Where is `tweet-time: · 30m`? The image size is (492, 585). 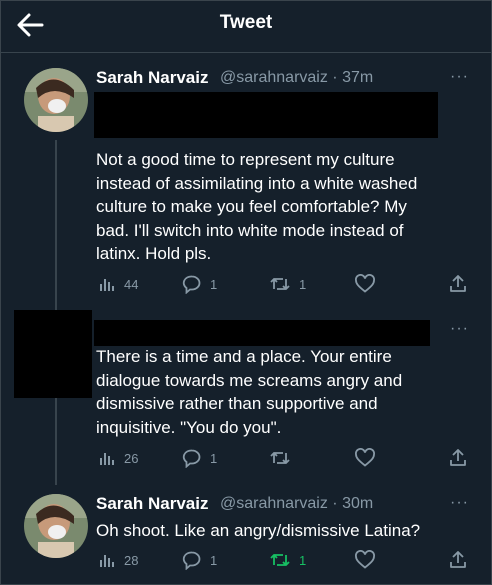
tweet-time: · 30m is located at coordinates (353, 503).